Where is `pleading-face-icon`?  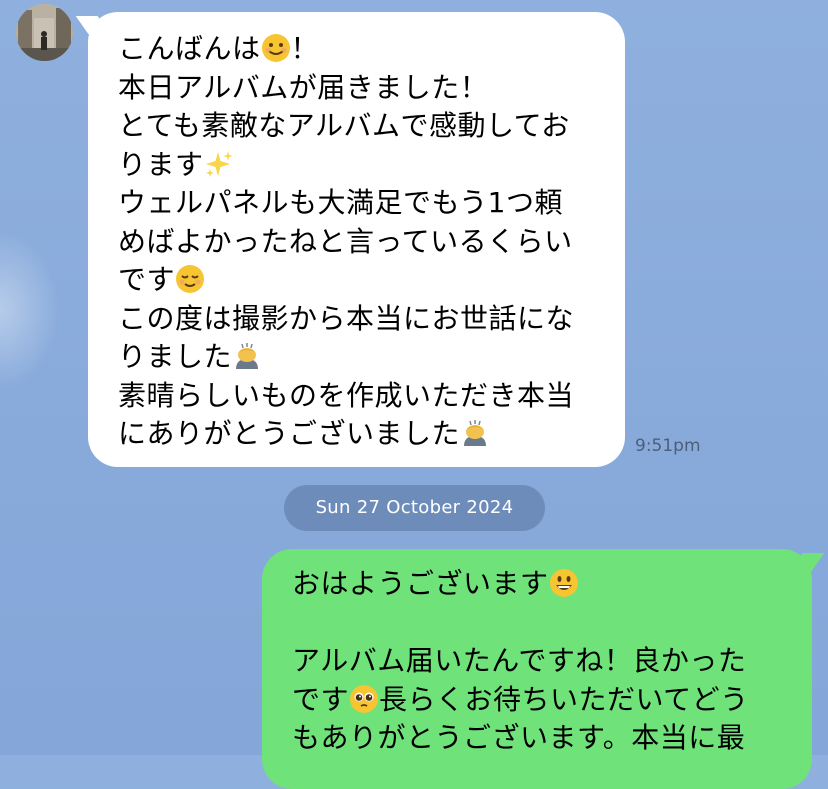 pleading-face-icon is located at coordinates (364, 698).